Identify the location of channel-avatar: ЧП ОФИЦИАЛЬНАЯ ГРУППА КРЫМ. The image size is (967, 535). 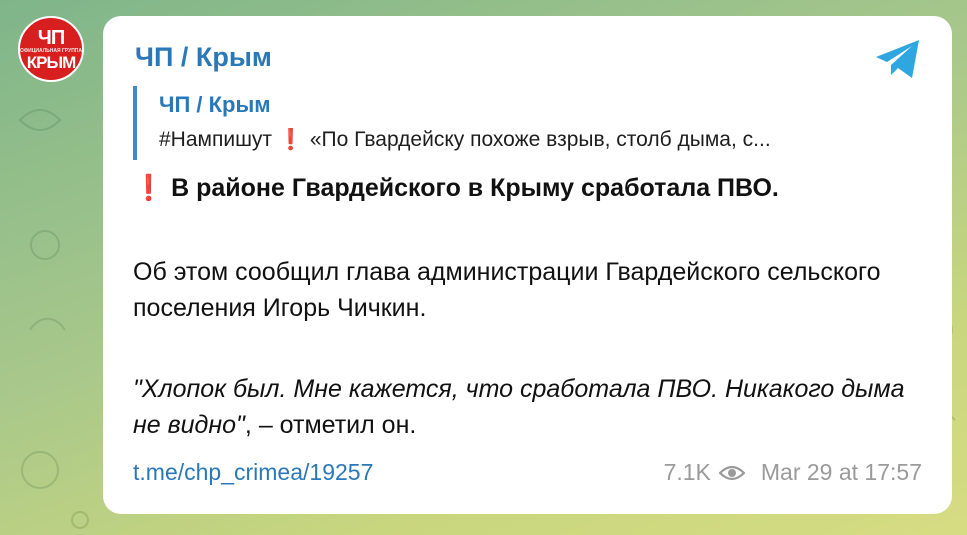
(51, 49).